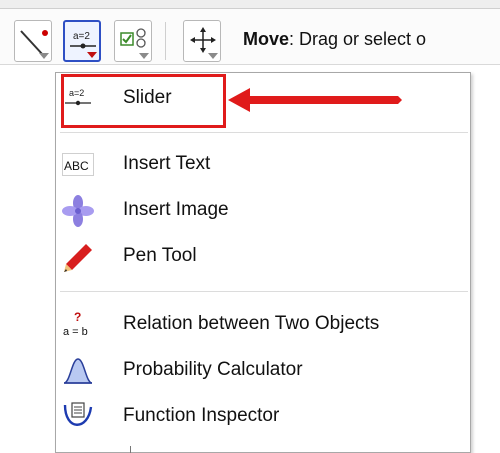 This screenshot has height=453, width=500. I want to click on checkbox-tool-button, so click(133, 41).